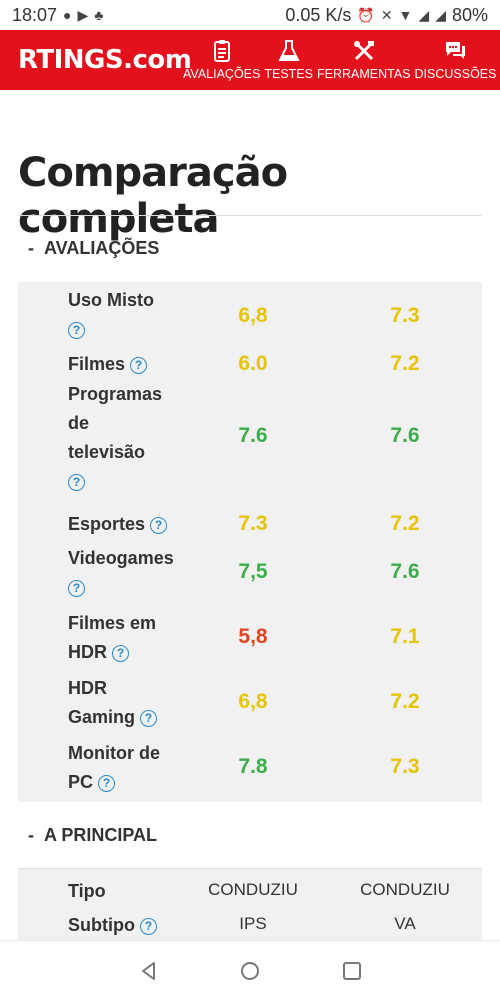 The image size is (500, 1000). Describe the element at coordinates (87, 891) in the screenshot. I see `row-label: Tipo` at that location.